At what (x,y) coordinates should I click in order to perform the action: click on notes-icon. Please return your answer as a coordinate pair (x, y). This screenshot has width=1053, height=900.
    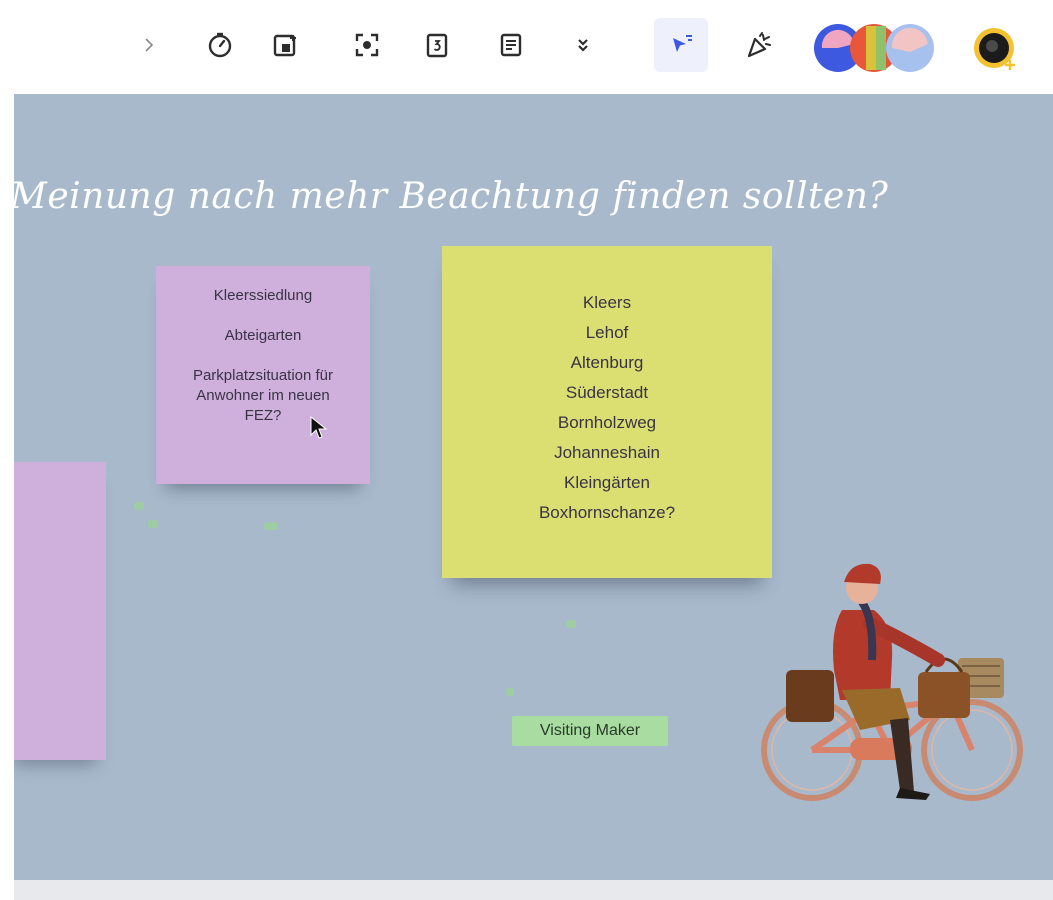
    Looking at the image, I should click on (511, 45).